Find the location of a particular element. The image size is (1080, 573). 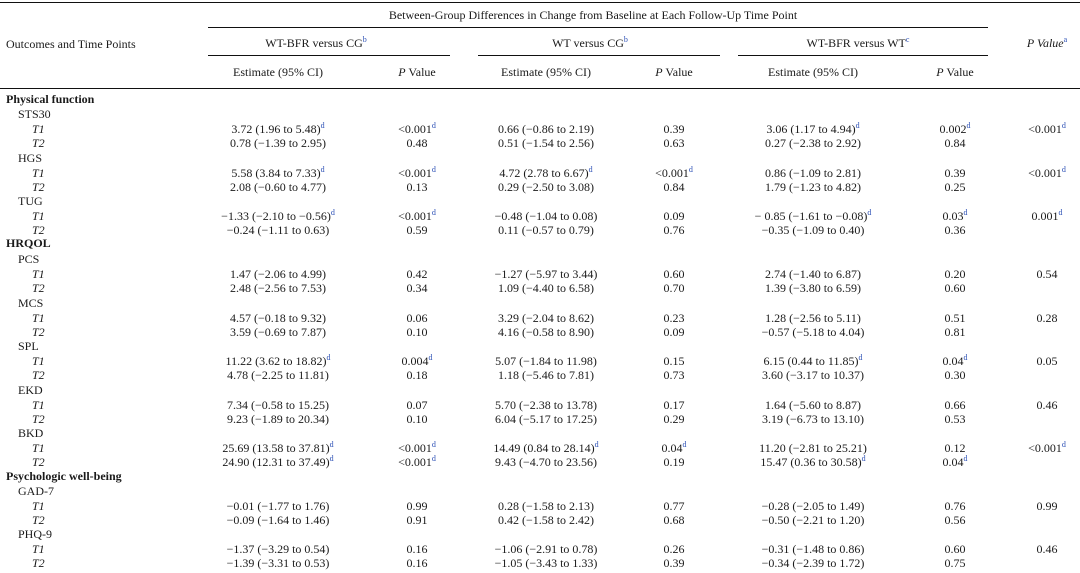

estimate-cell: −0.28 (−2.05 to 1.49) is located at coordinates (813, 506).